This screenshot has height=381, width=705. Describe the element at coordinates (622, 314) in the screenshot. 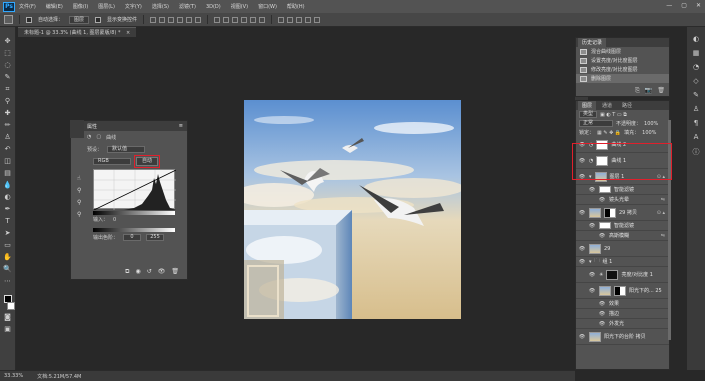

I see `layer-effect-row: 👁 描边` at that location.